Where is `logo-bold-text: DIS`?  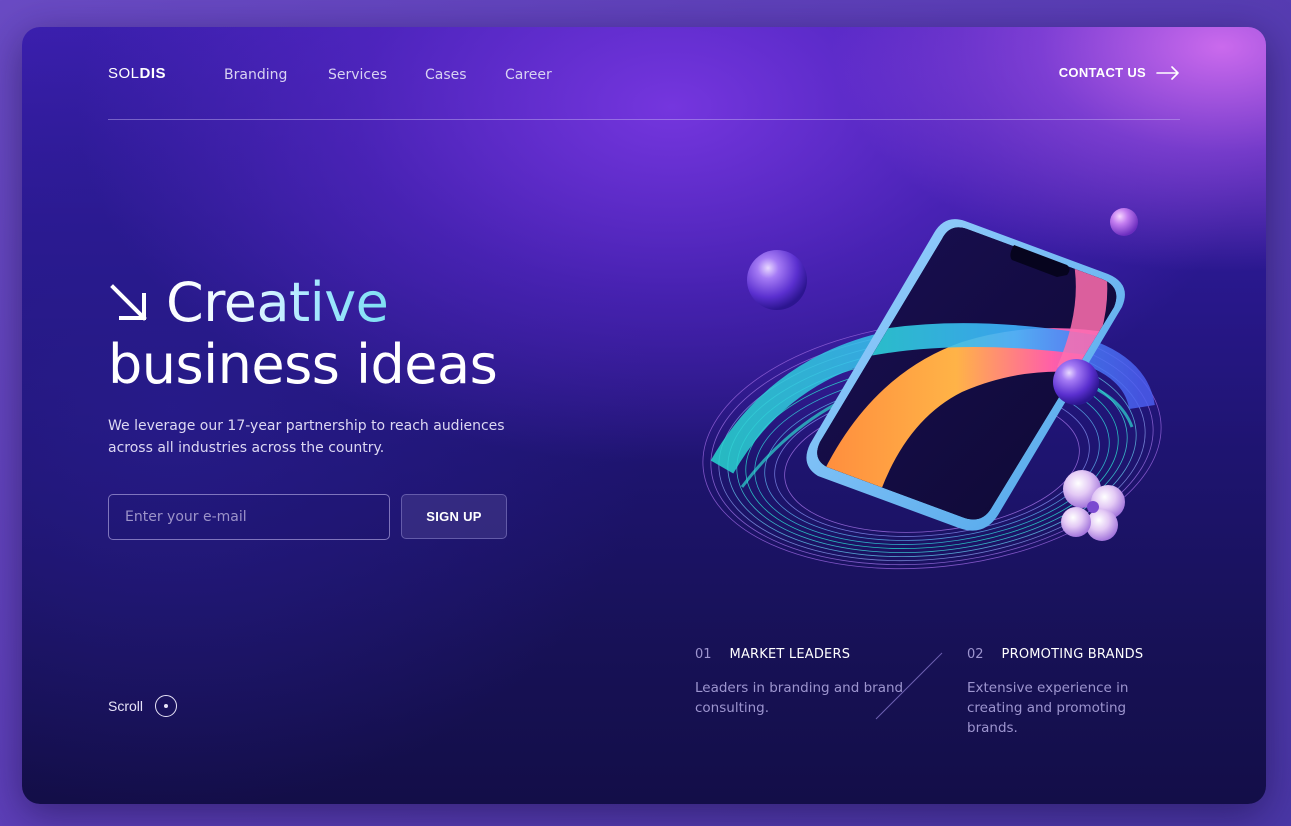
logo-bold-text: DIS is located at coordinates (153, 73).